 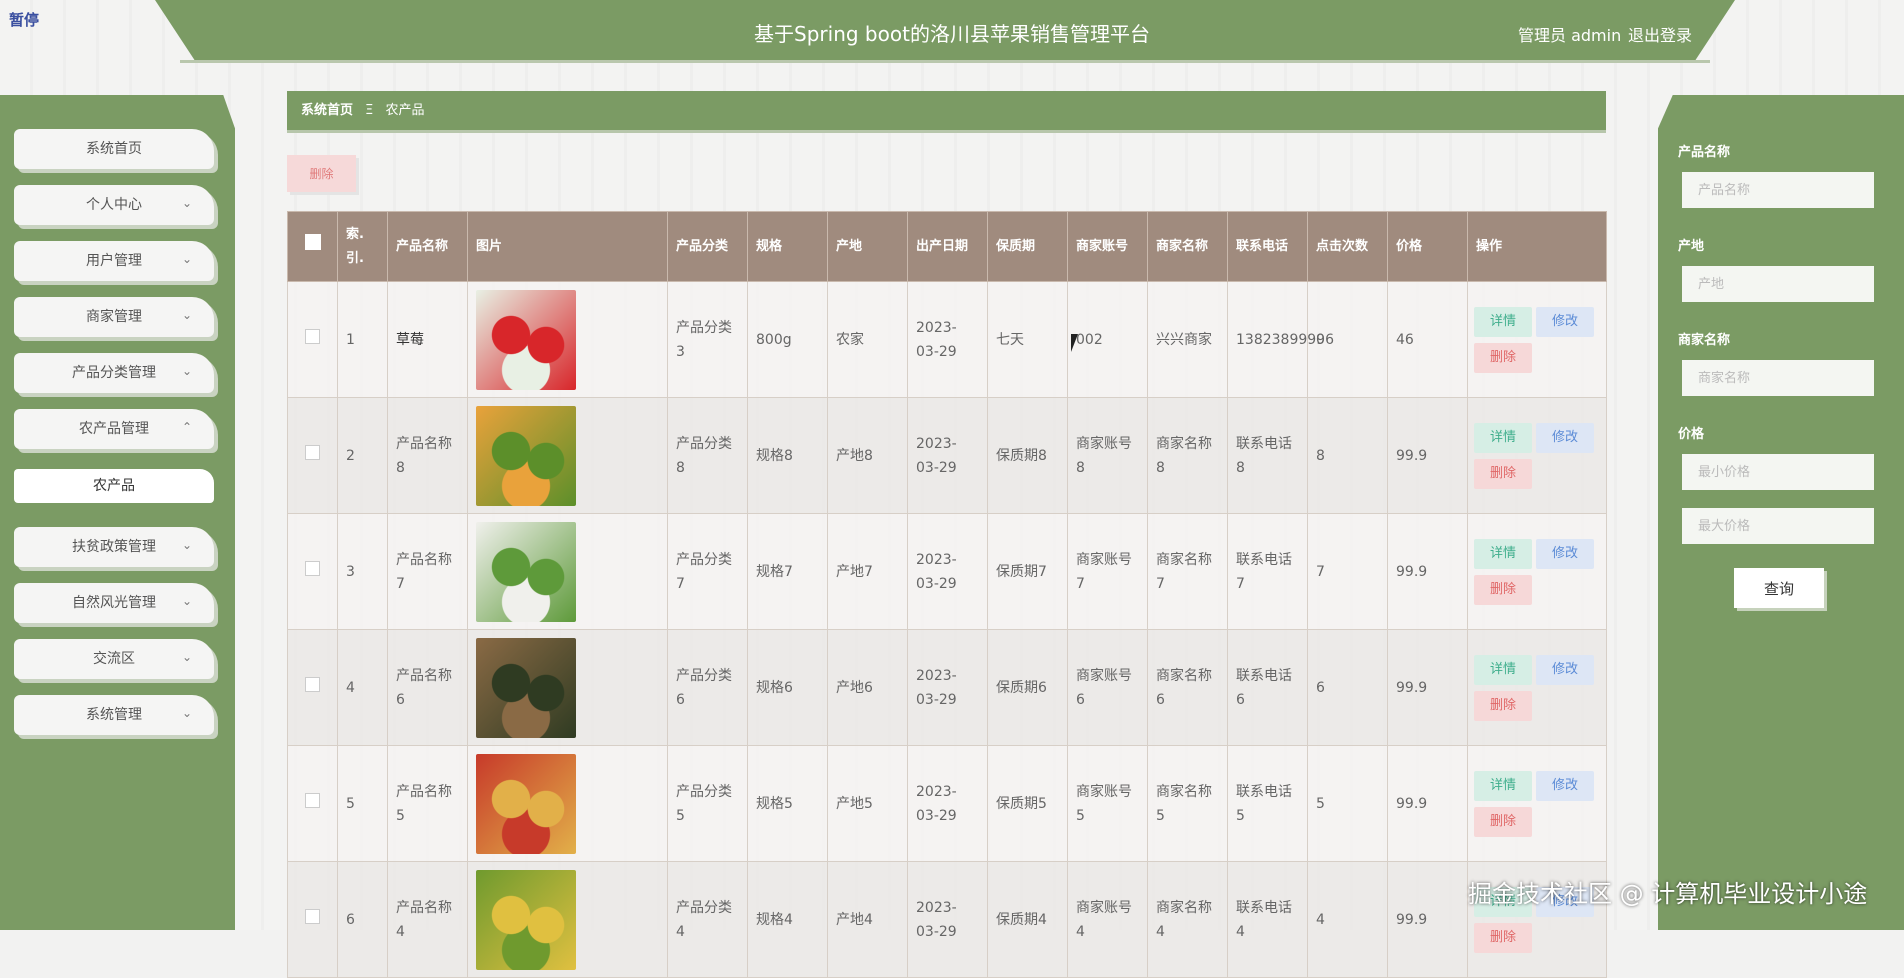 I want to click on batch-delete-button: 删除, so click(x=321, y=173).